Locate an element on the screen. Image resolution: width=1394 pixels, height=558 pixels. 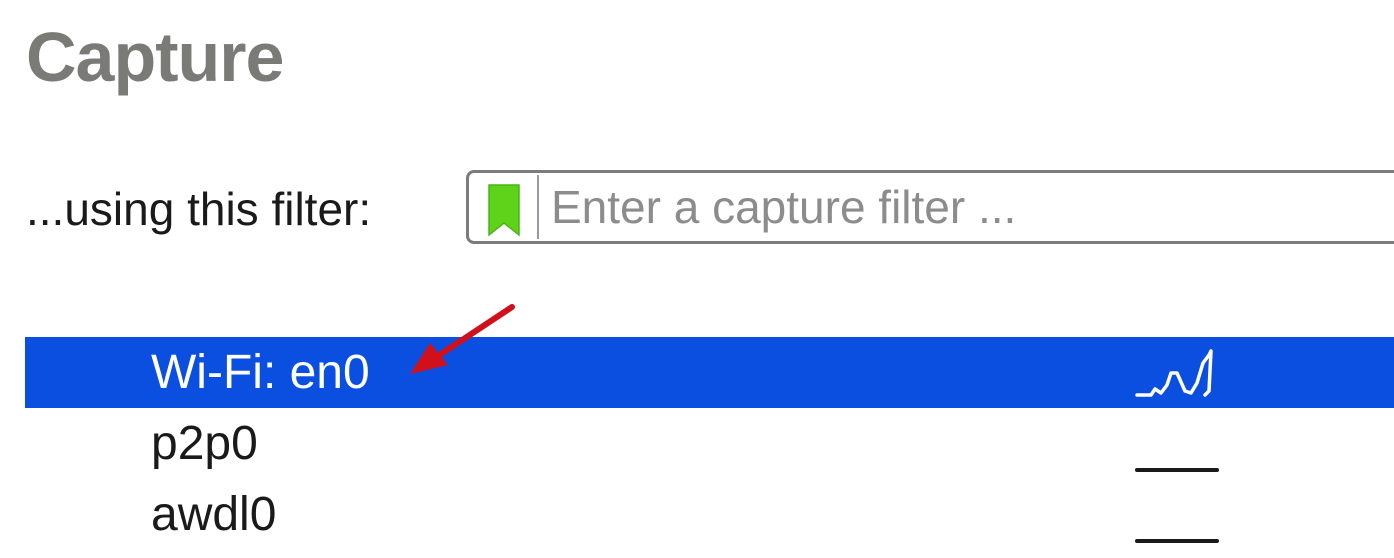
interface-row-wifi-en0: Wi-Fi: en0 is located at coordinates (709, 372).